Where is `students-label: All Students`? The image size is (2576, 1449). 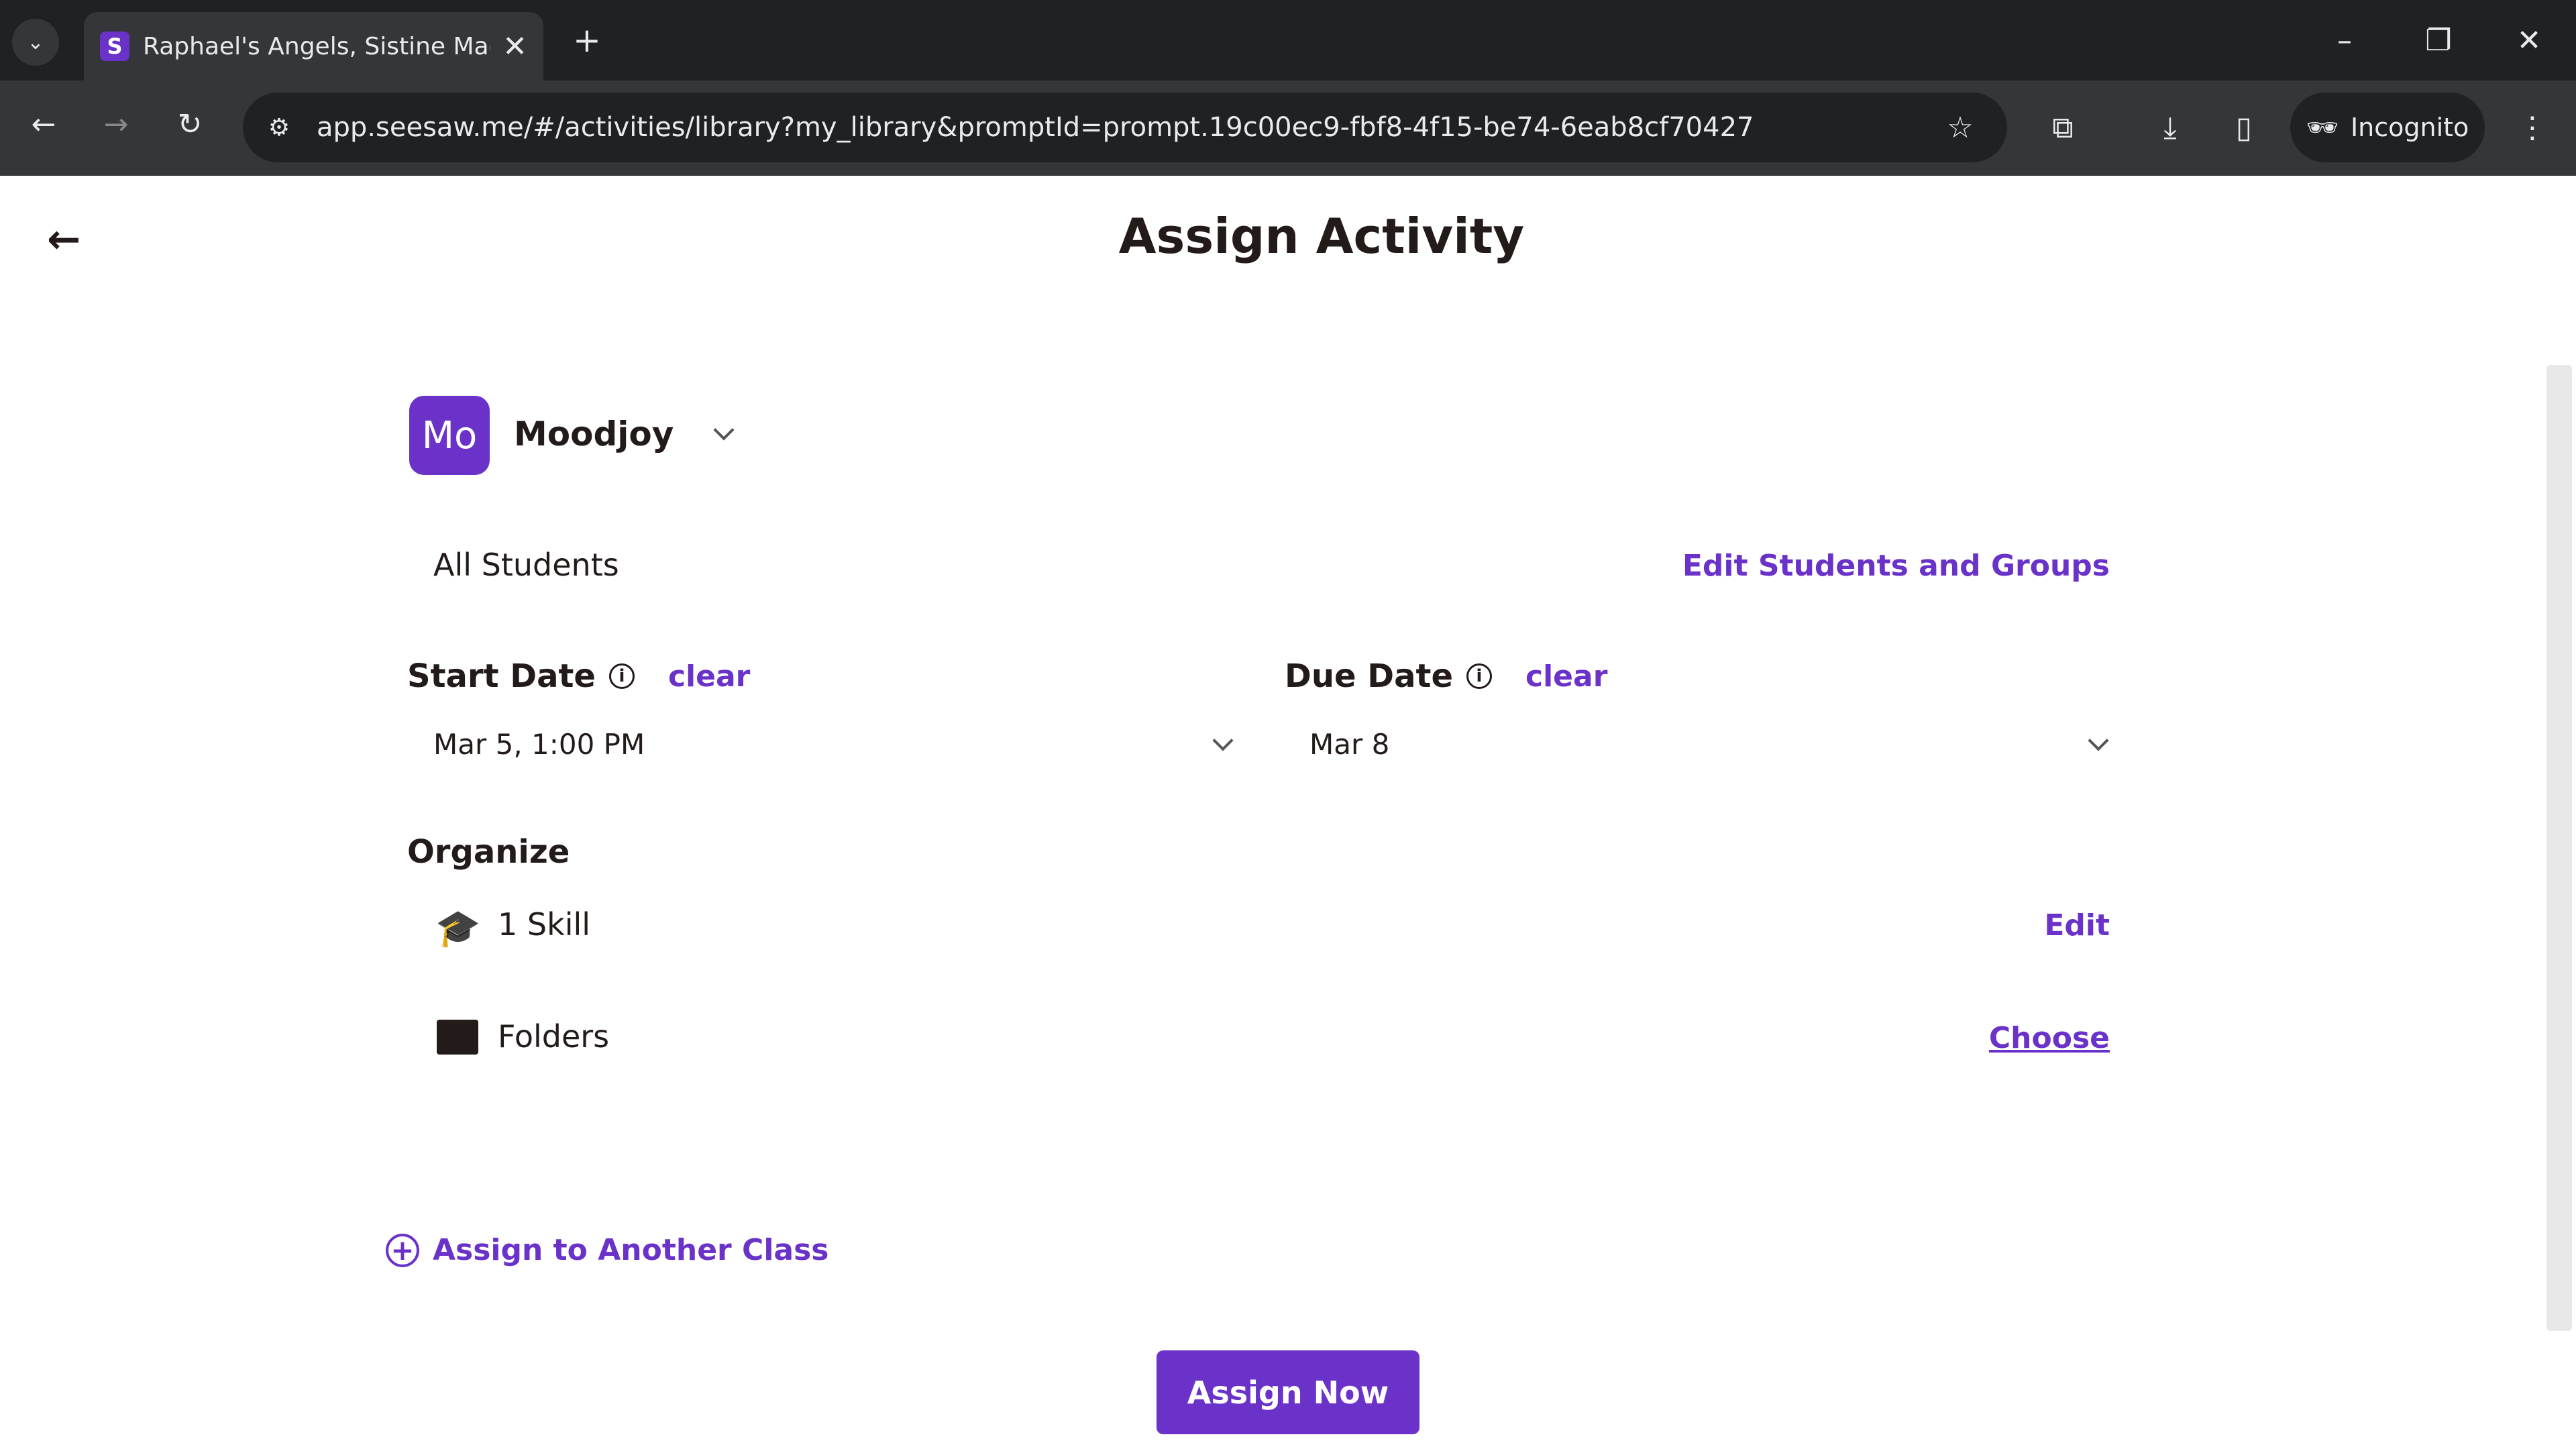 students-label: All Students is located at coordinates (526, 565).